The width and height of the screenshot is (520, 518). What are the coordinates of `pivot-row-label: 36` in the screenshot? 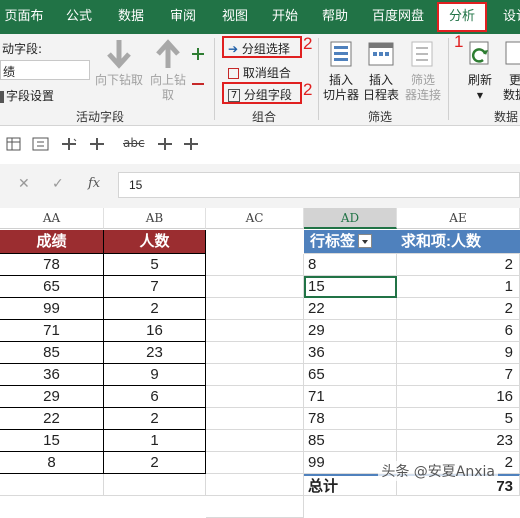 It's located at (350, 353).